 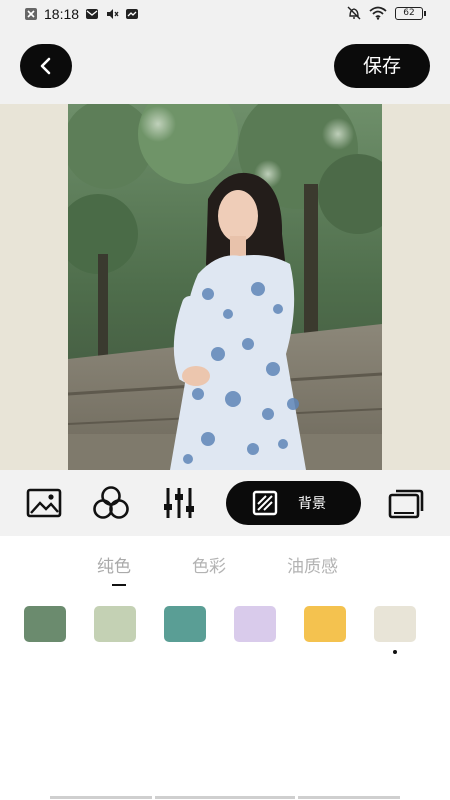 I want to click on wifi-icon, so click(x=378, y=13).